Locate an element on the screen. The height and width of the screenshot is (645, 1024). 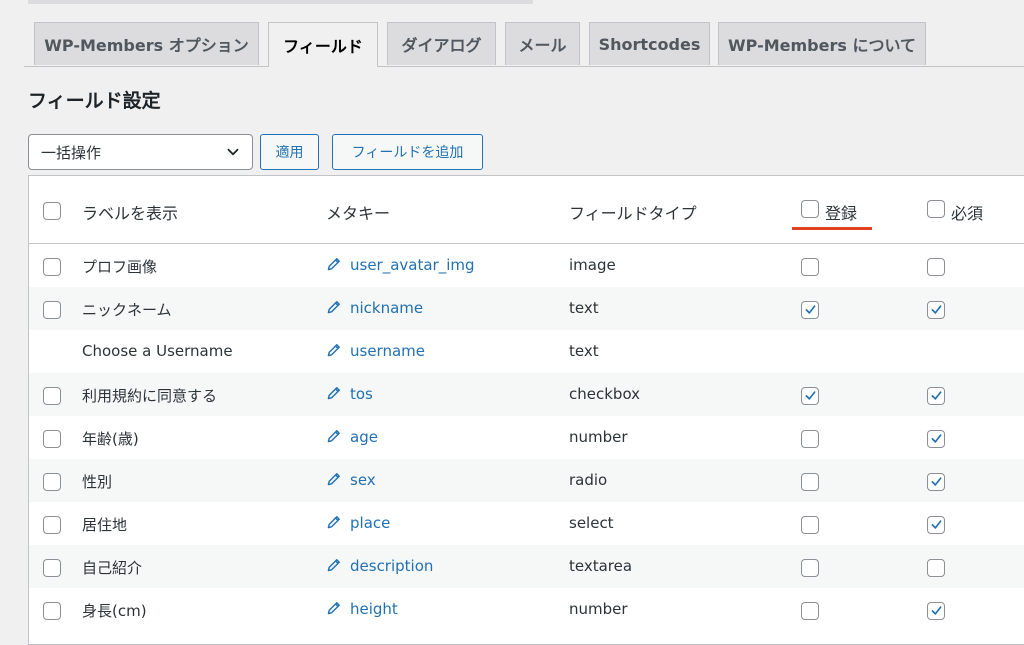
row-meta-key: nickname is located at coordinates (387, 308).